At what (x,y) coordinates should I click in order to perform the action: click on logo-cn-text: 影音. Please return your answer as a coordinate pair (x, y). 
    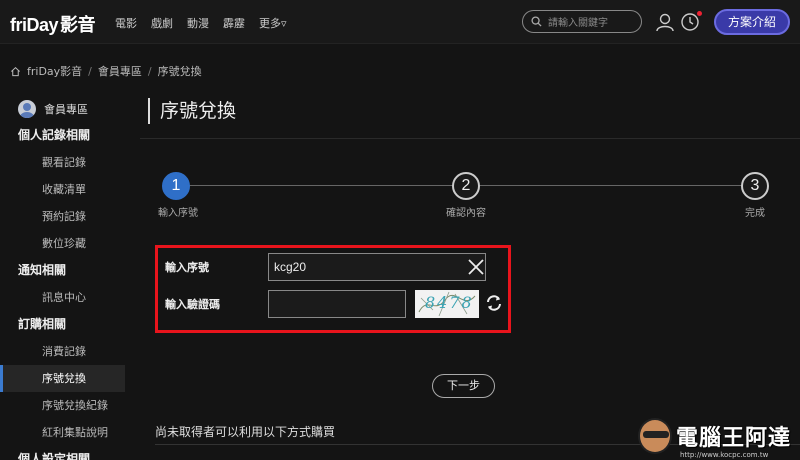
    Looking at the image, I should click on (78, 25).